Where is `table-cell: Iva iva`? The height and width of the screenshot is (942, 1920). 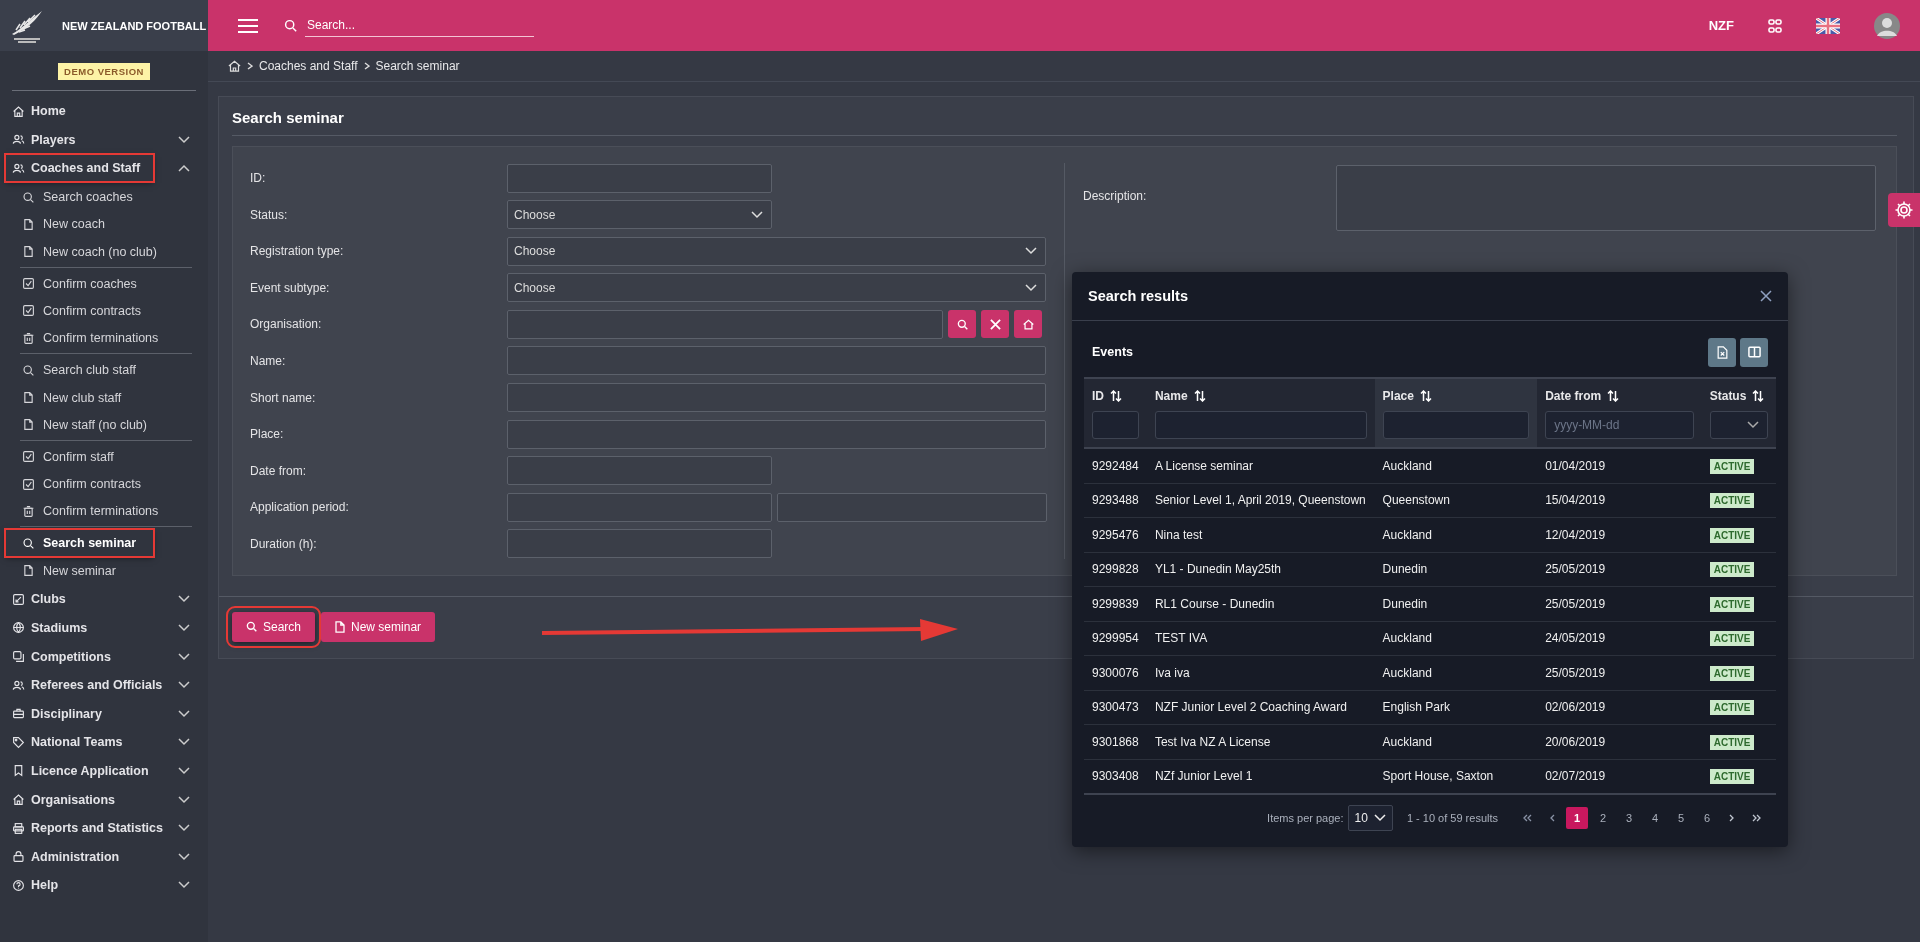 table-cell: Iva iva is located at coordinates (1172, 672).